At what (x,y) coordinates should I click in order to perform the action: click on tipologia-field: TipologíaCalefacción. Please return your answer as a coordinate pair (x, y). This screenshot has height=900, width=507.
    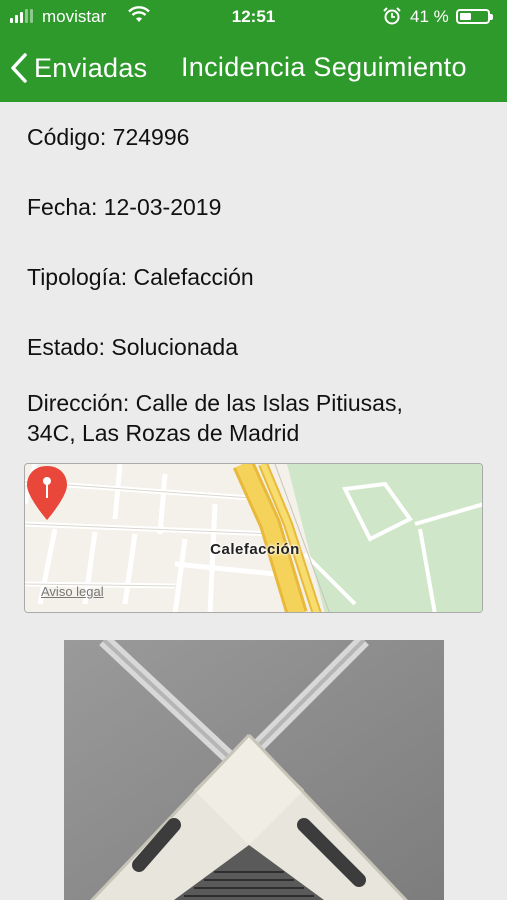
    Looking at the image, I should click on (140, 277).